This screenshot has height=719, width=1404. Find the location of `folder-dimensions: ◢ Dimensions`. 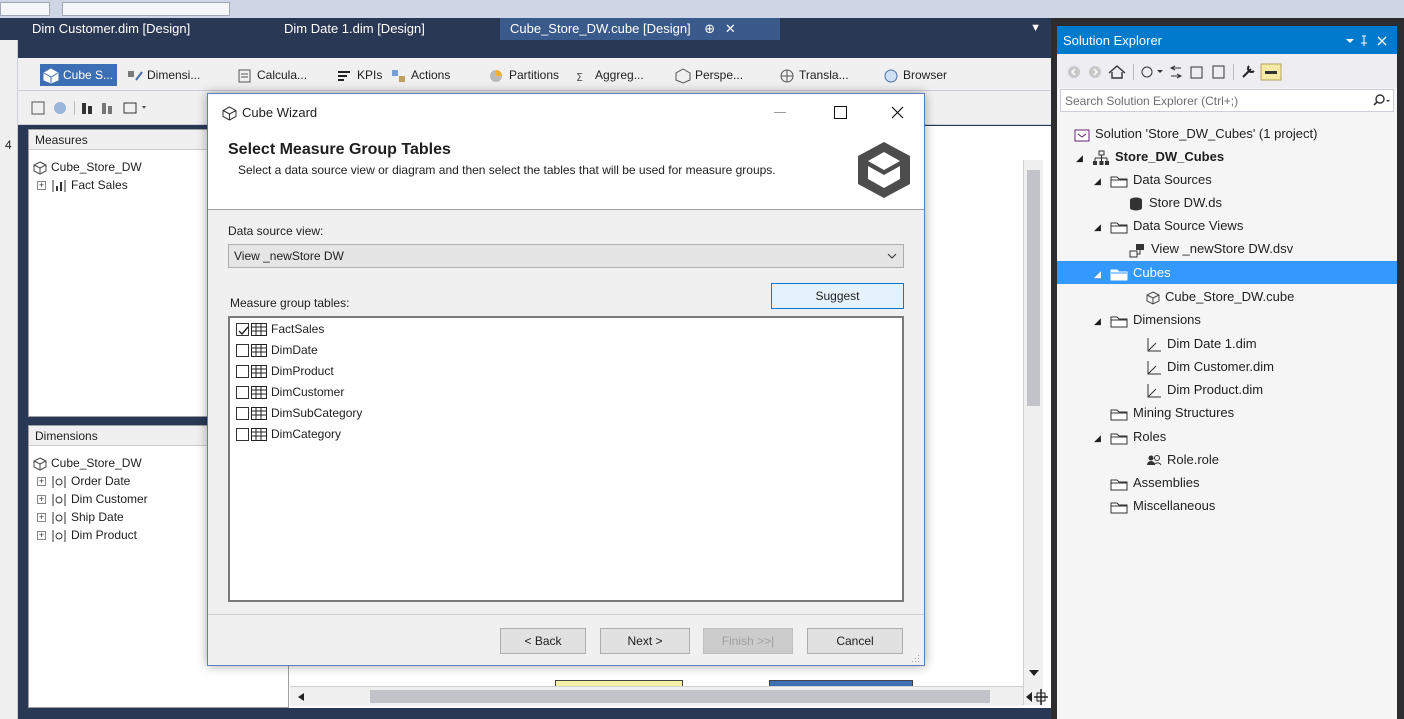

folder-dimensions: ◢ Dimensions is located at coordinates (1147, 319).